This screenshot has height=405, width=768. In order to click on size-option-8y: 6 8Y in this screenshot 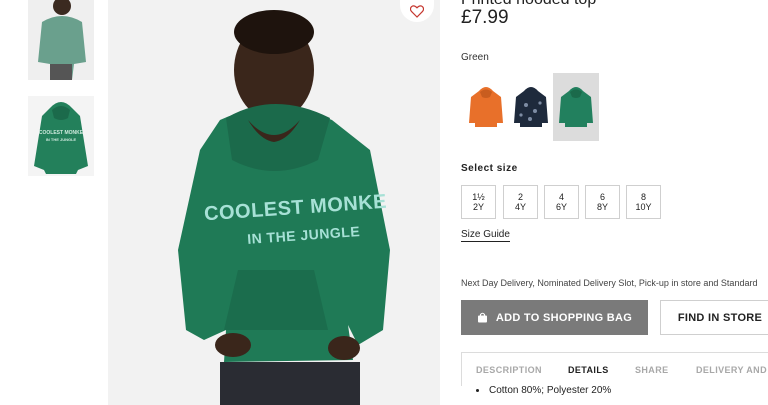, I will do `click(602, 202)`.